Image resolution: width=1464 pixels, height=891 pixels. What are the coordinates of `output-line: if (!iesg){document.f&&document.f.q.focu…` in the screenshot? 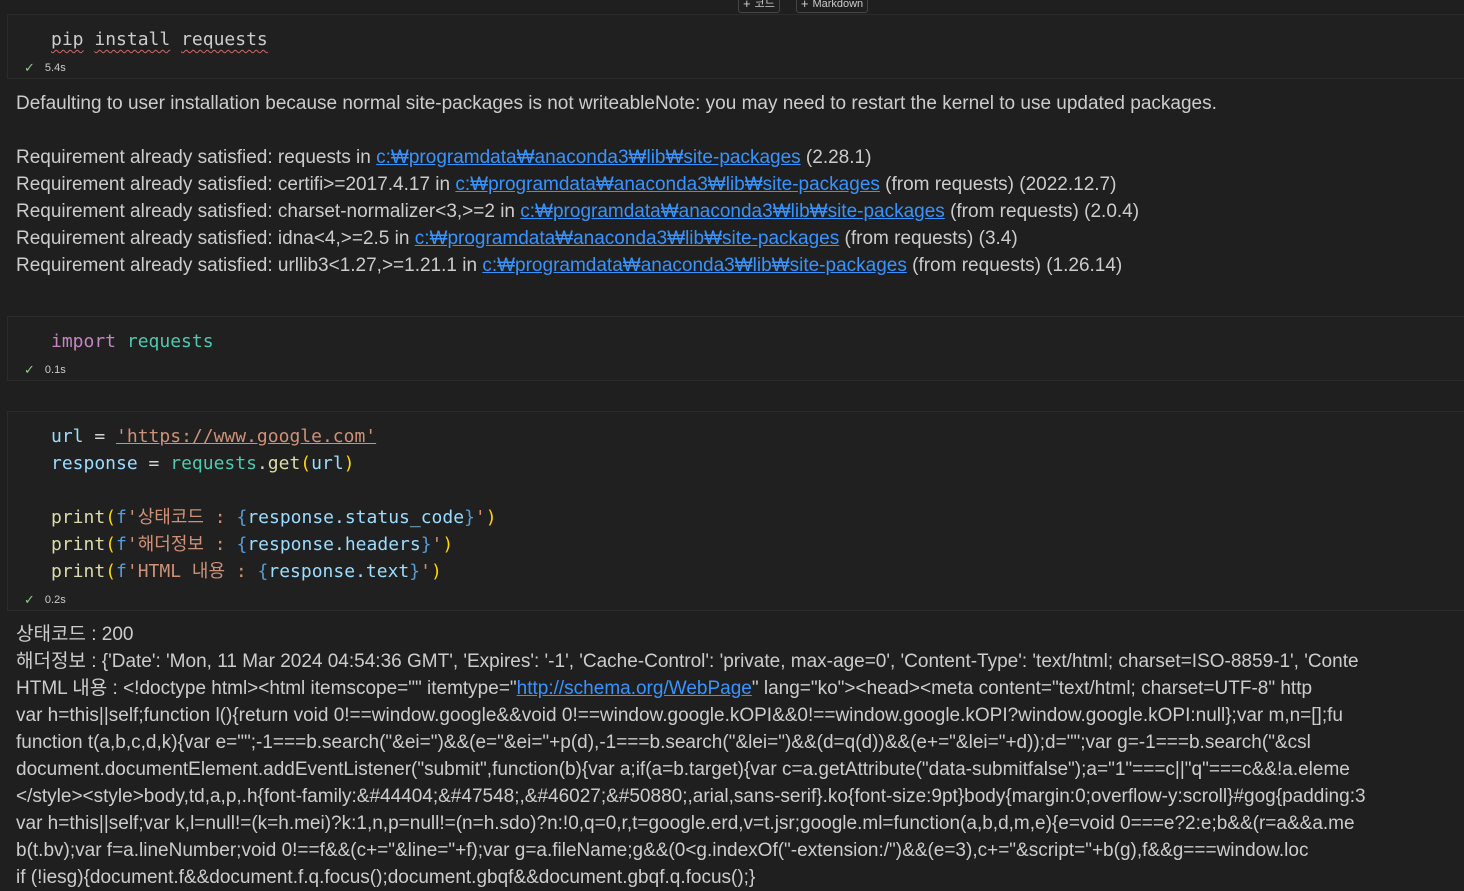 It's located at (386, 877).